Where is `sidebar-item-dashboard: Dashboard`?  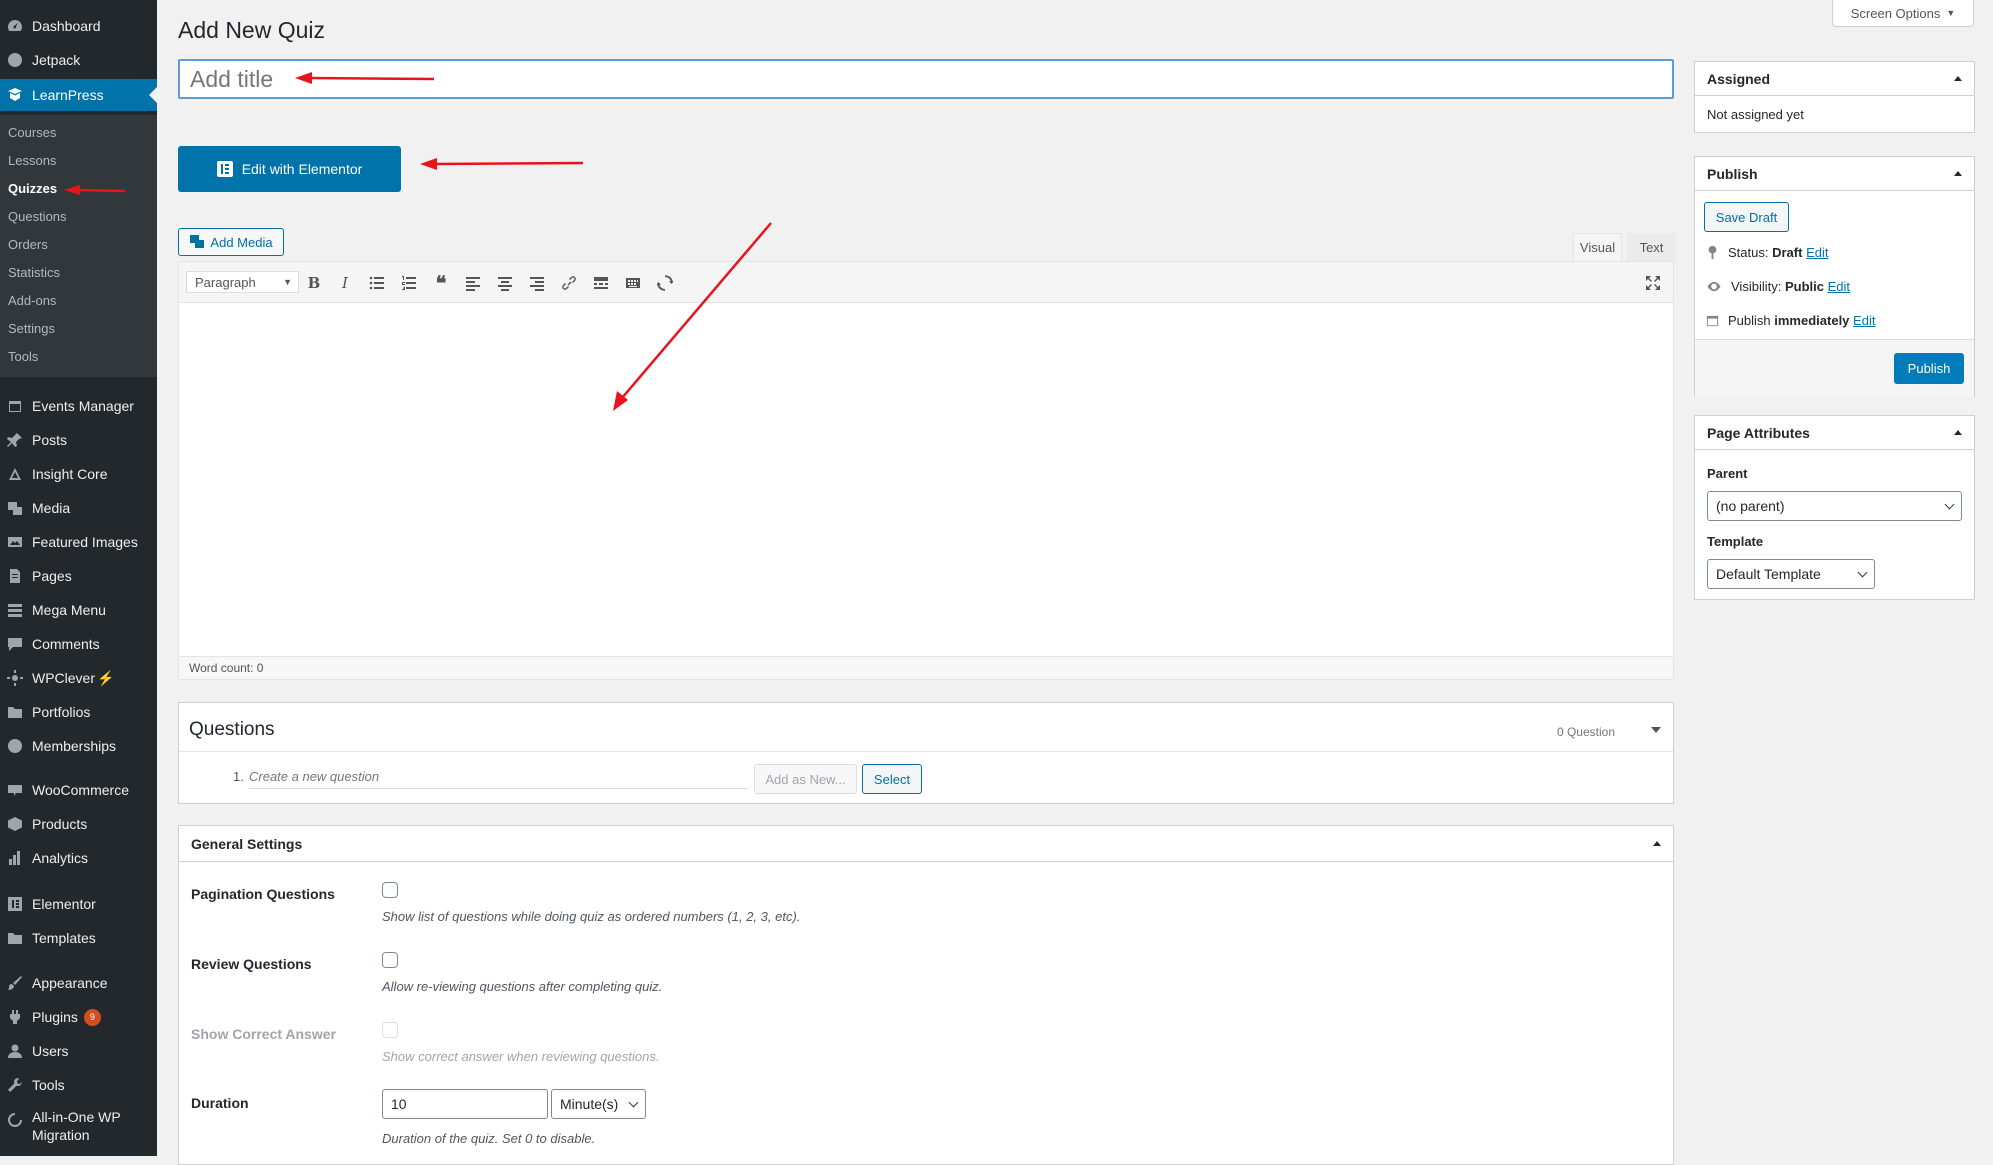 sidebar-item-dashboard: Dashboard is located at coordinates (78, 26).